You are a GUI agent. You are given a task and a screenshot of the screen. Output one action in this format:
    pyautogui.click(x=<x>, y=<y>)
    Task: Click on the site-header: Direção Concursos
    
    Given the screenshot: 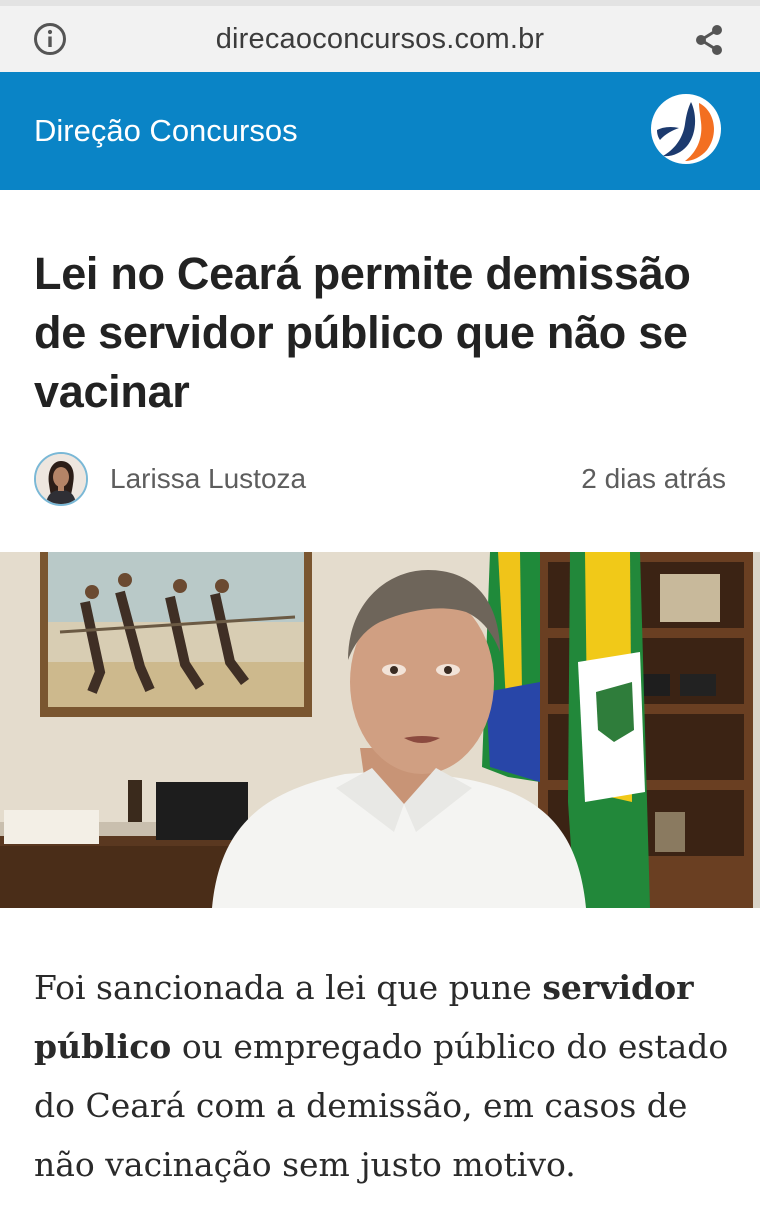 What is the action you would take?
    pyautogui.click(x=380, y=131)
    